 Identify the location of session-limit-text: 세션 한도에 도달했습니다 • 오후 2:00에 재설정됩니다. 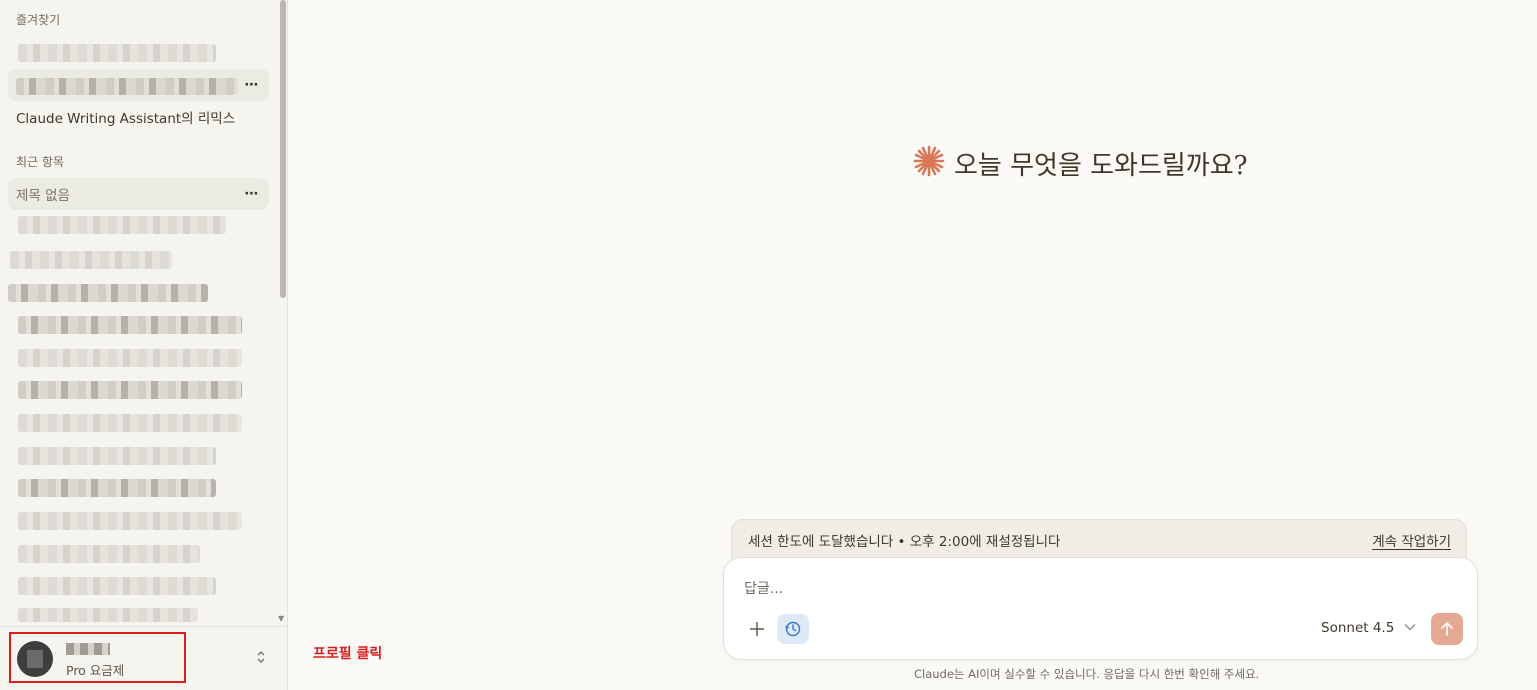
(904, 542).